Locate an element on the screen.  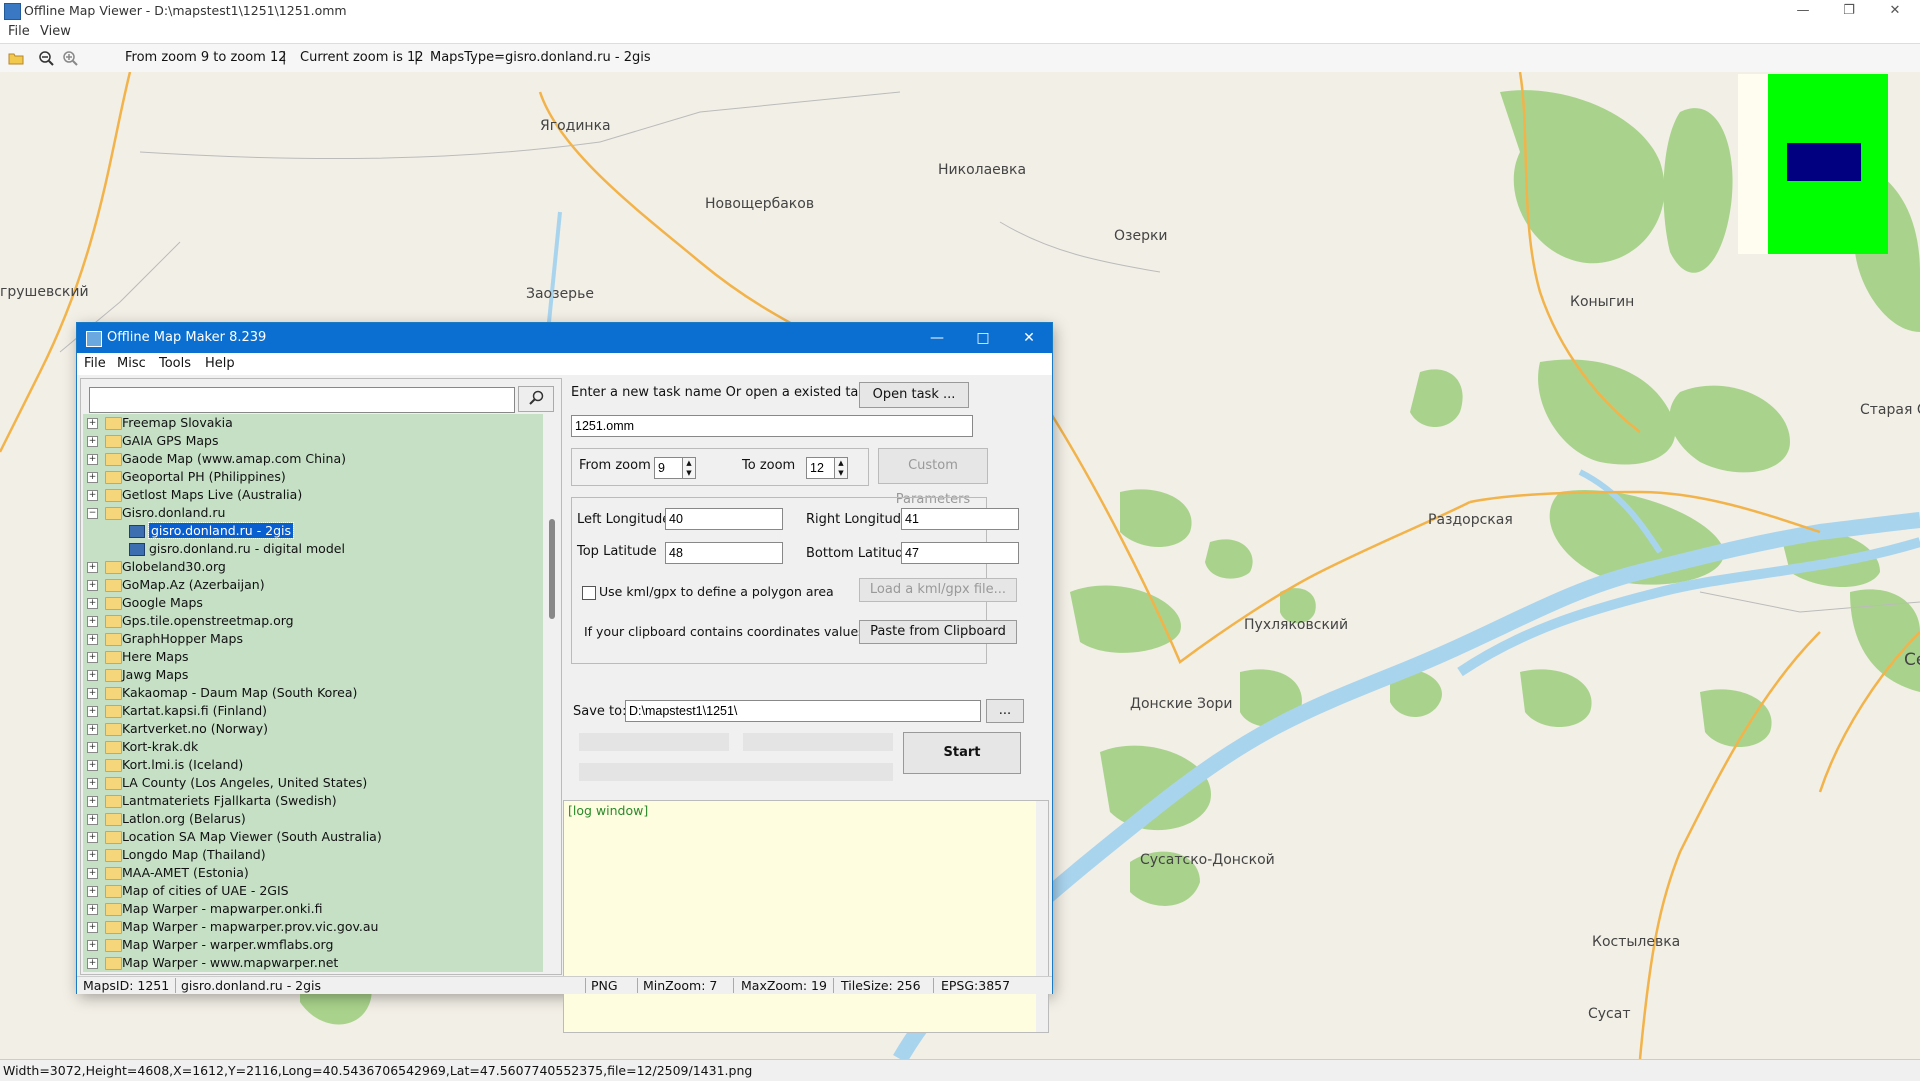
tree-folder-item: + Map Warper - mapwarper.onki.fi is located at coordinates (313, 909).